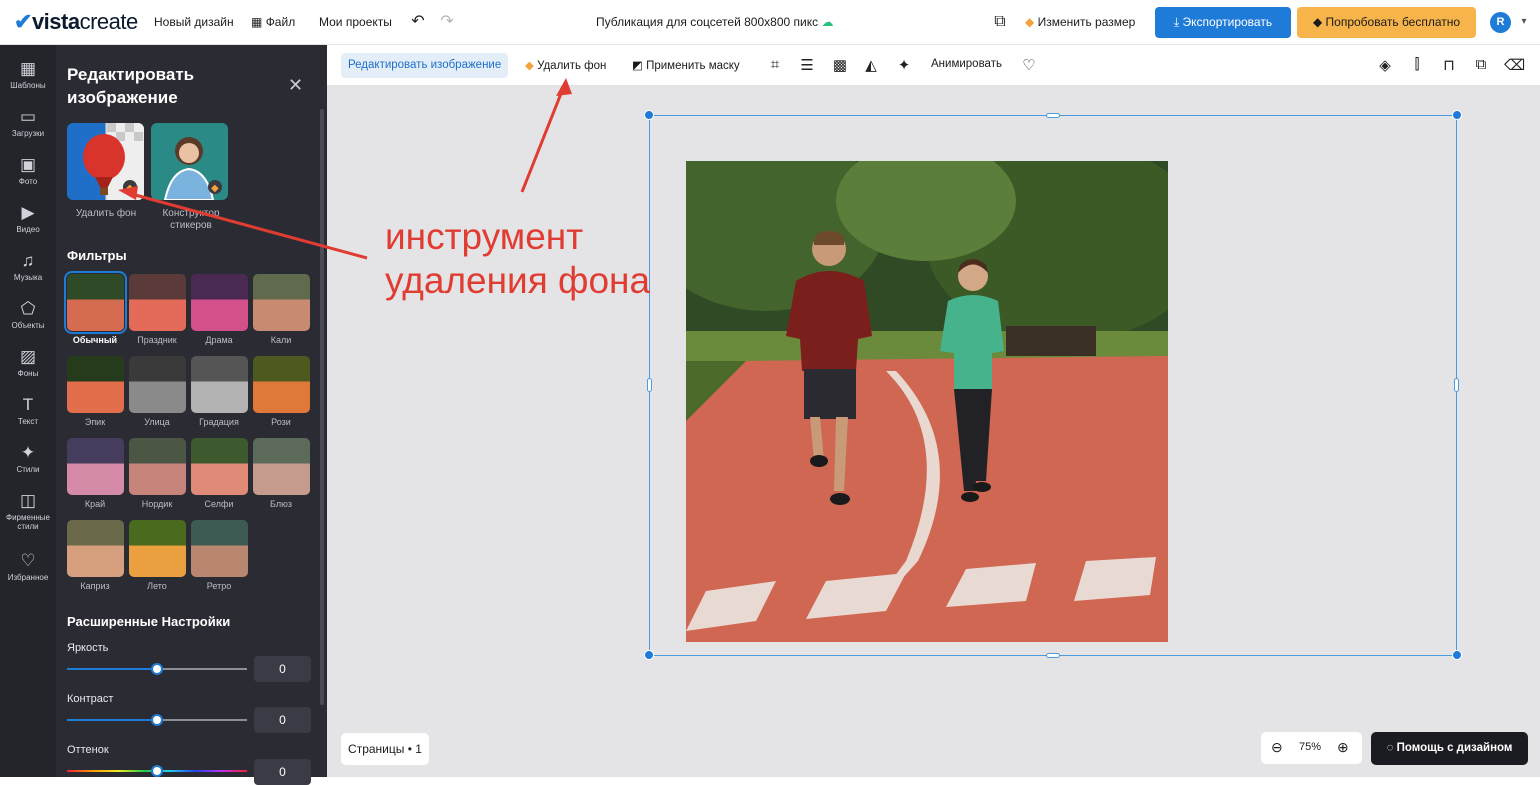 The width and height of the screenshot is (1540, 785). I want to click on filter-rosie, so click(281, 384).